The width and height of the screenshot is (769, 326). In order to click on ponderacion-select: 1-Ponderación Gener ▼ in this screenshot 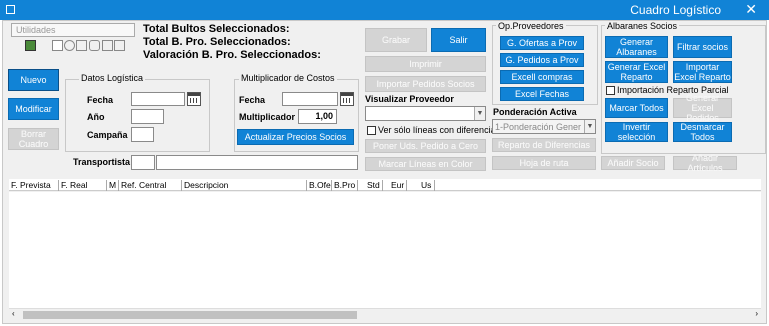, I will do `click(544, 126)`.